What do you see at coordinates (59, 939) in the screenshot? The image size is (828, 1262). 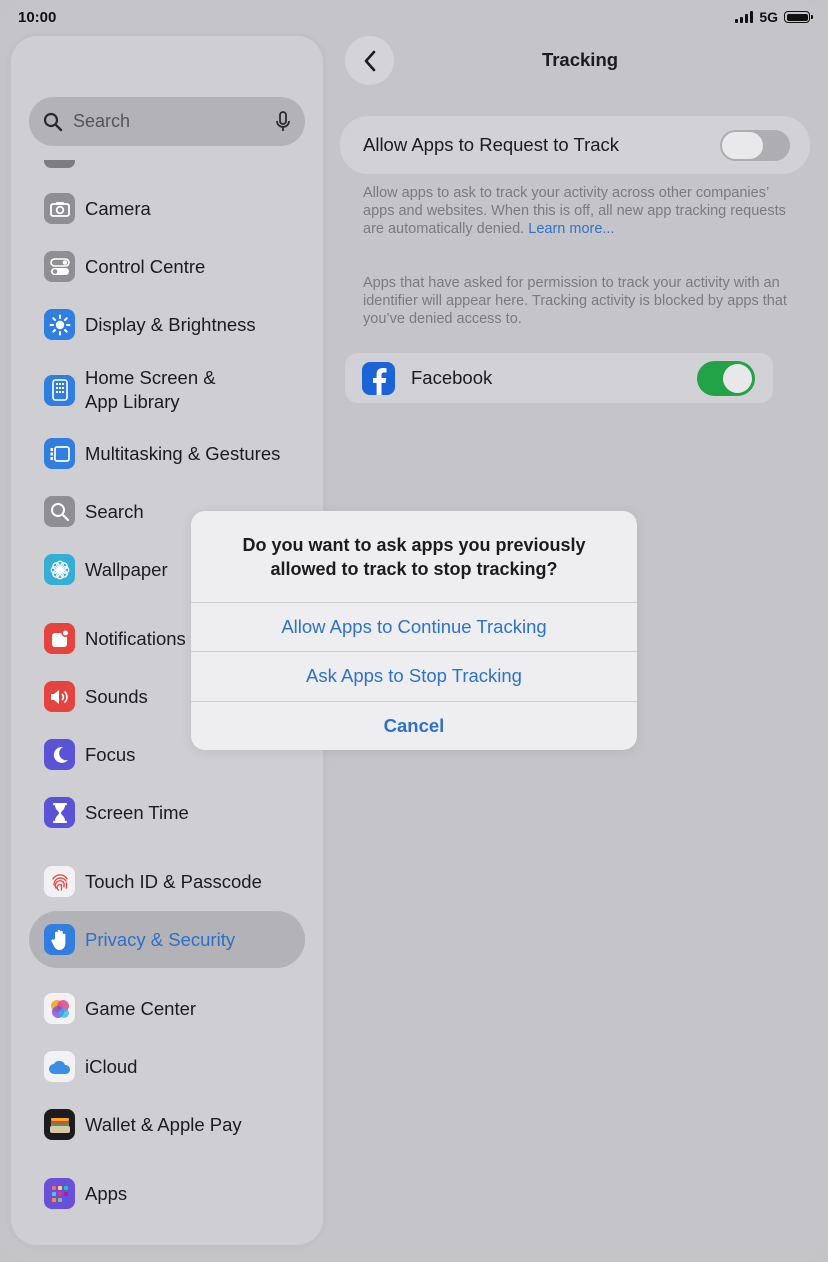 I see `hand-icon` at bounding box center [59, 939].